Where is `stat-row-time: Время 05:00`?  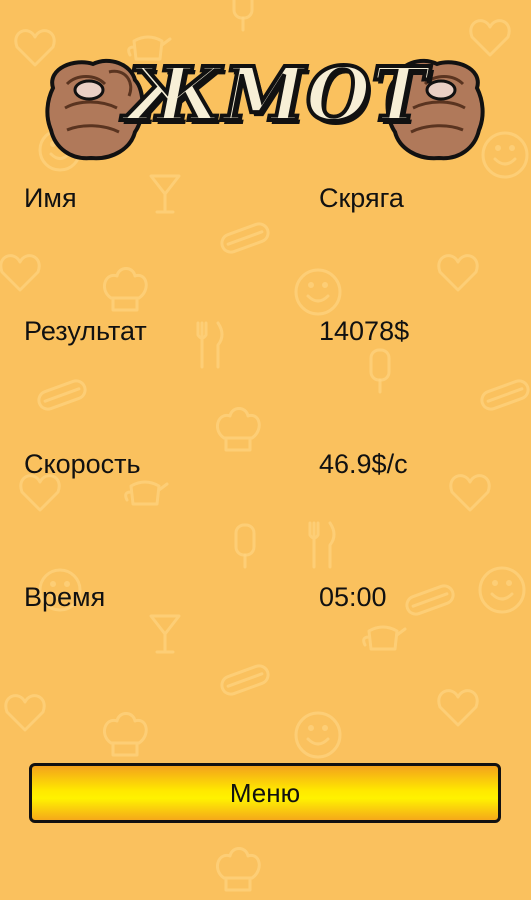 stat-row-time: Время 05:00 is located at coordinates (264, 597).